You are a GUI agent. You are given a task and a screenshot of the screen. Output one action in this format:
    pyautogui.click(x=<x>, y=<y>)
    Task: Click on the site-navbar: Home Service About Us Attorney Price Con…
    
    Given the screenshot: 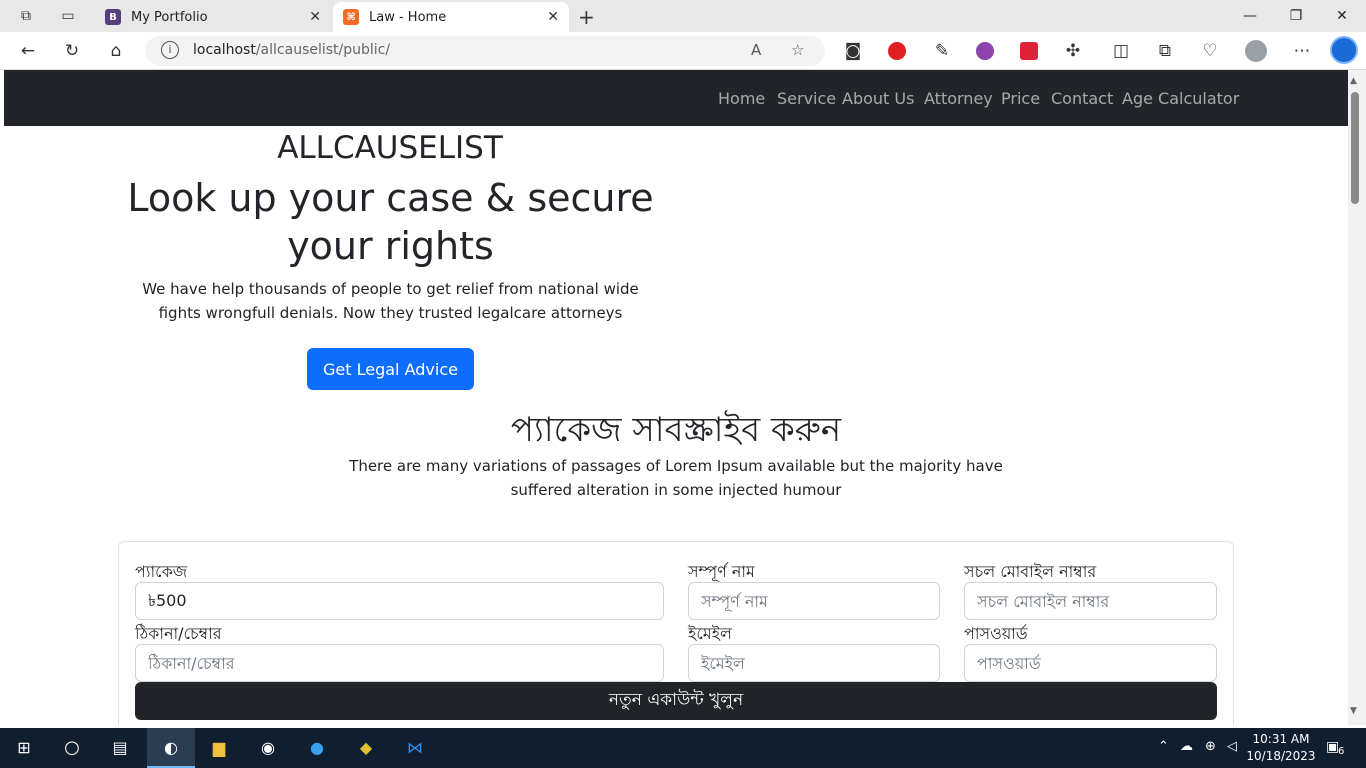 What is the action you would take?
    pyautogui.click(x=676, y=98)
    